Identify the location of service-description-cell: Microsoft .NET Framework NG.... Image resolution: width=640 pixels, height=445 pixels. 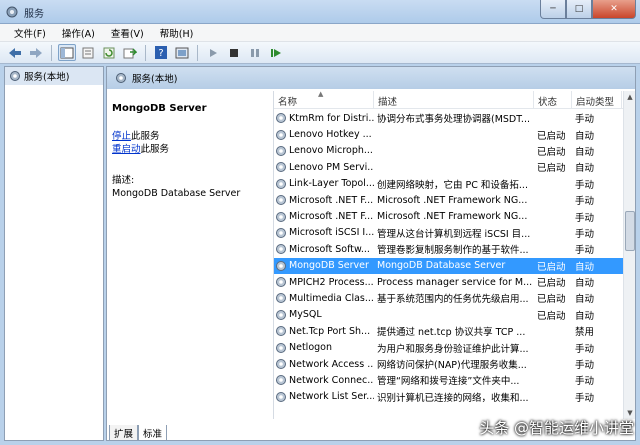
(452, 217).